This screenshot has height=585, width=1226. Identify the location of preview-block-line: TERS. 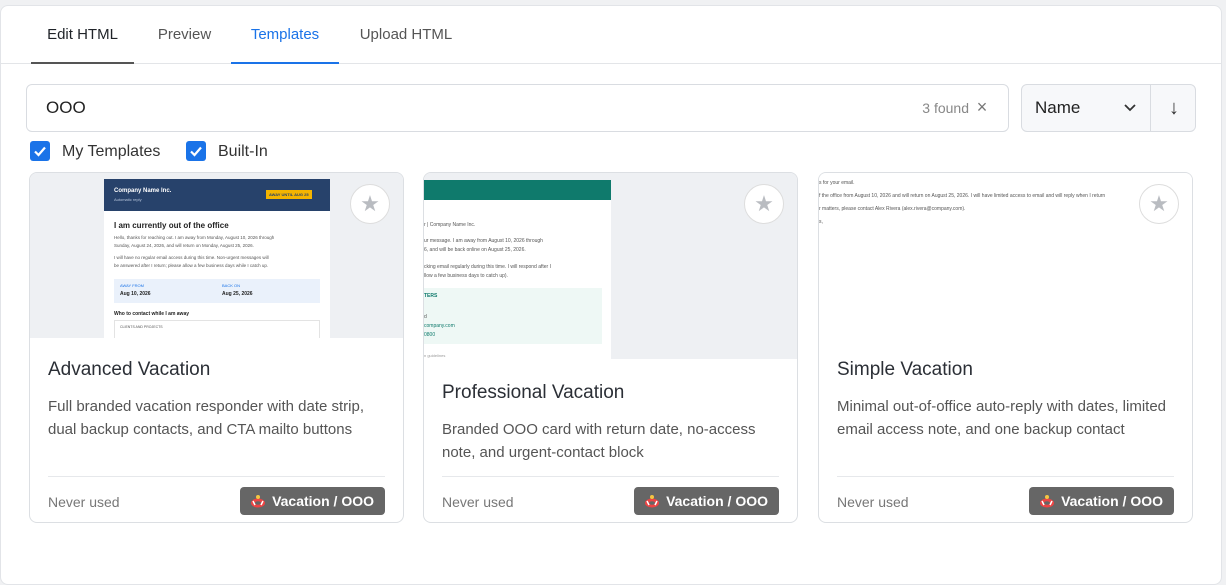
(431, 296).